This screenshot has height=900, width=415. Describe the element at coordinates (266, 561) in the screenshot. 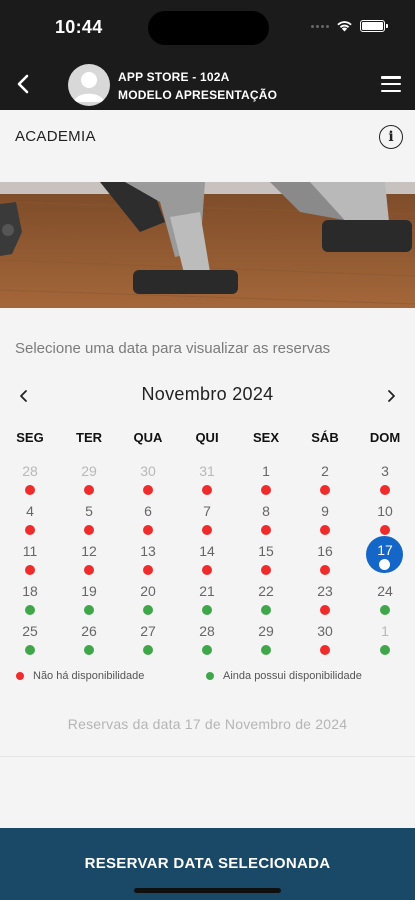

I see `calendar-day: 15` at that location.